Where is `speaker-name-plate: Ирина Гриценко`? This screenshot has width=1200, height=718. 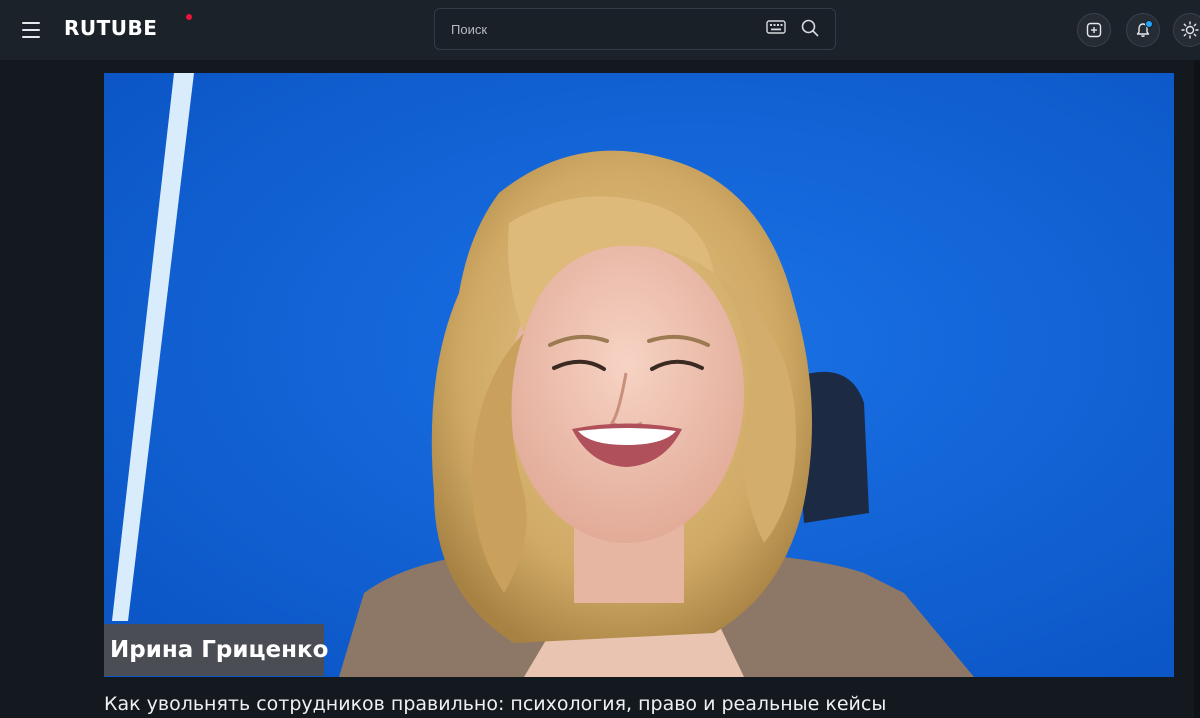 speaker-name-plate: Ирина Гриценко is located at coordinates (216, 650).